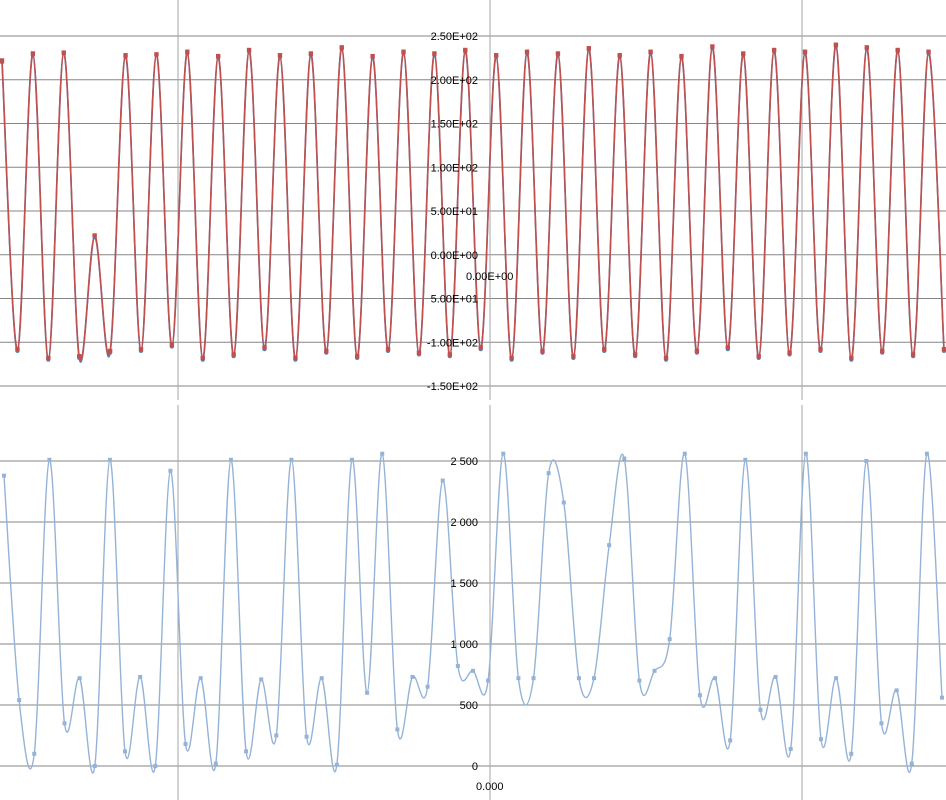 Image resolution: width=946 pixels, height=800 pixels. Describe the element at coordinates (464, 645) in the screenshot. I see `bottom-y-tick: 1 000` at that location.